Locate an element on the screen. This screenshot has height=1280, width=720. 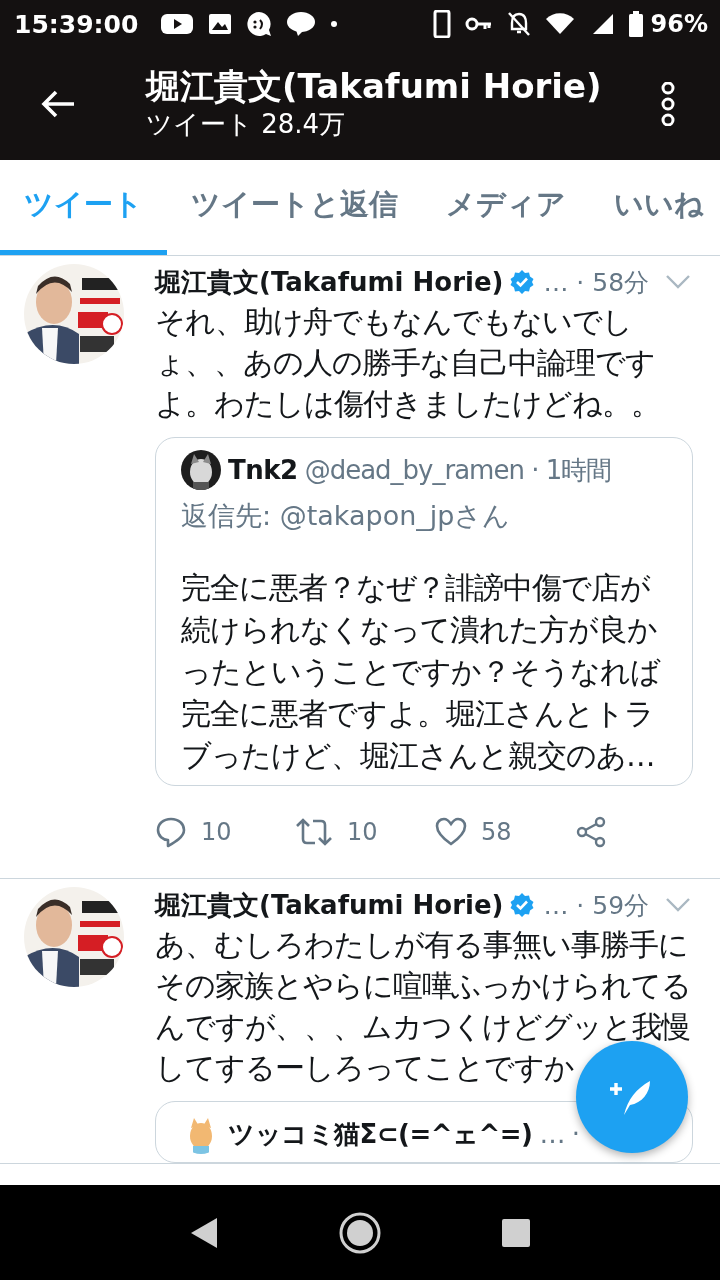
wifi-icon is located at coordinates (560, 24).